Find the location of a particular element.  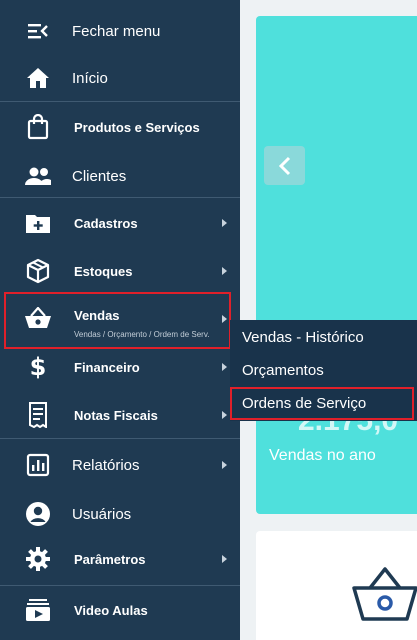

users-icon is located at coordinates (38, 176).